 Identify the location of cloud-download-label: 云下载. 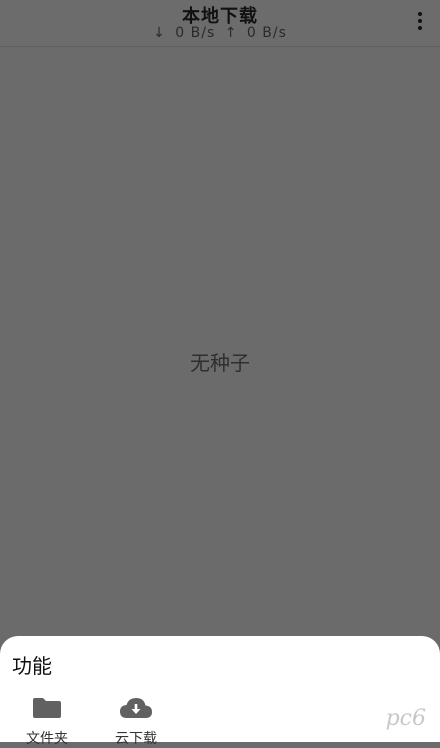
(136, 739).